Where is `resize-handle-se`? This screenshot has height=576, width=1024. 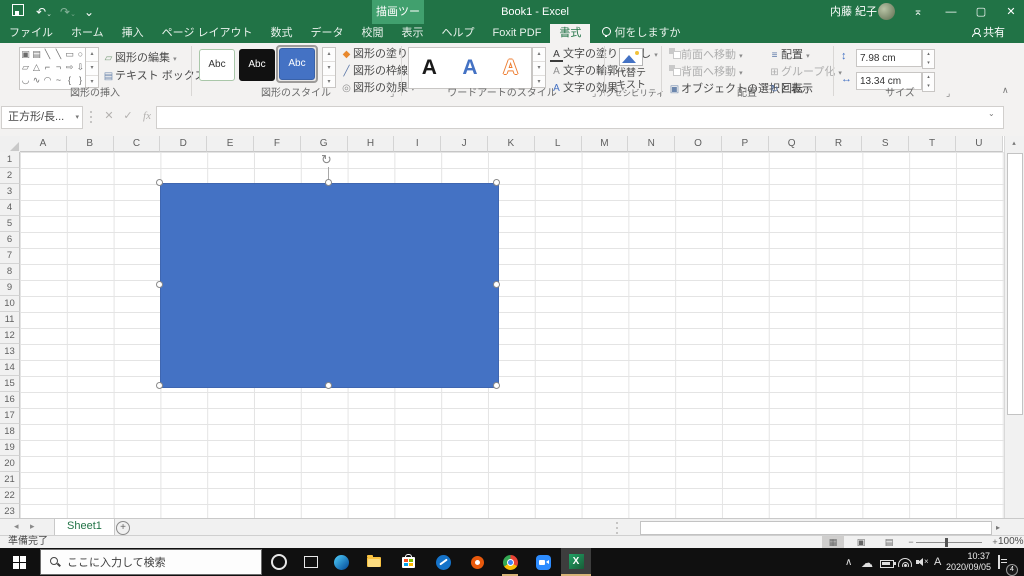
resize-handle-se is located at coordinates (496, 385).